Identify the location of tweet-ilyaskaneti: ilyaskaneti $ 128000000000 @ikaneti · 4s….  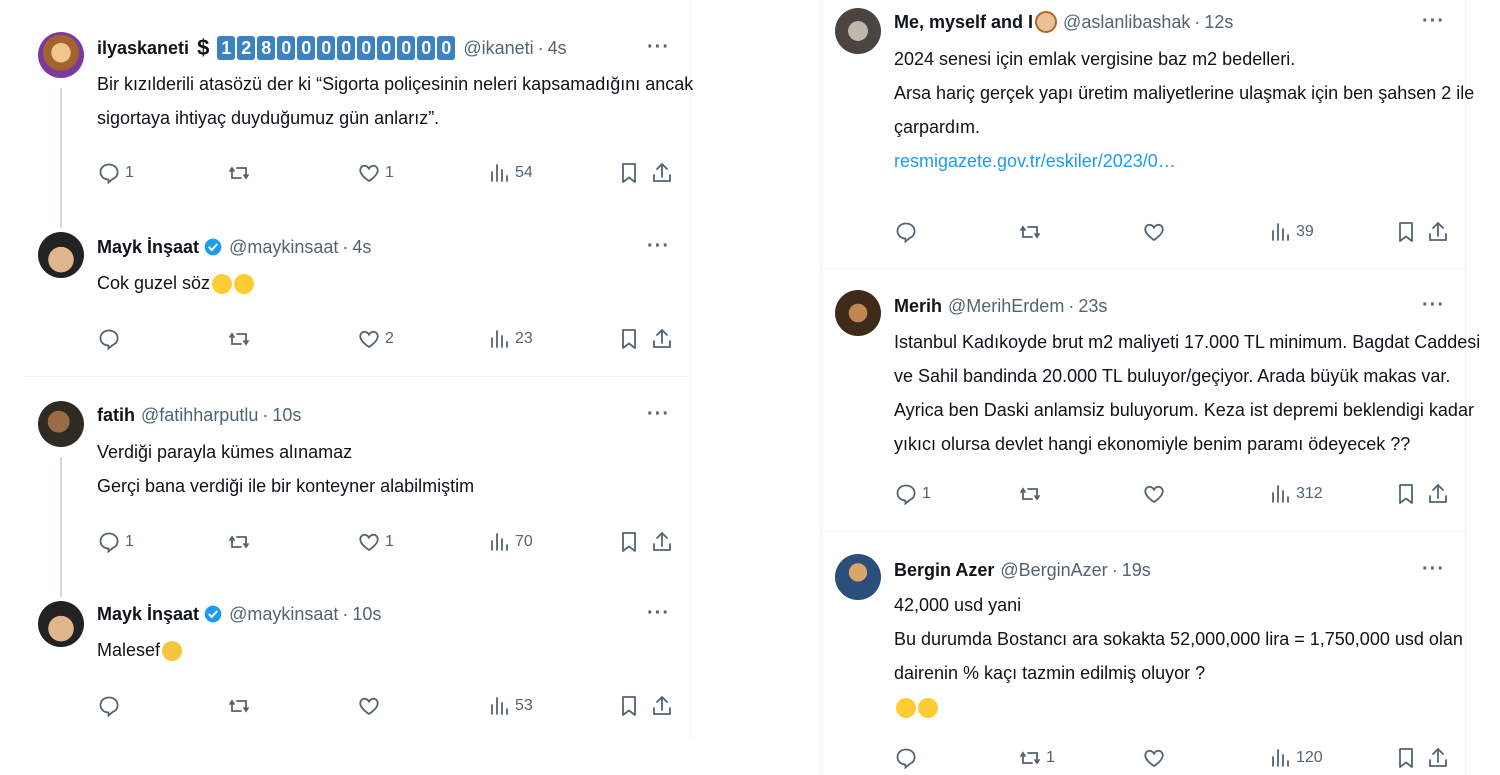
(358, 114).